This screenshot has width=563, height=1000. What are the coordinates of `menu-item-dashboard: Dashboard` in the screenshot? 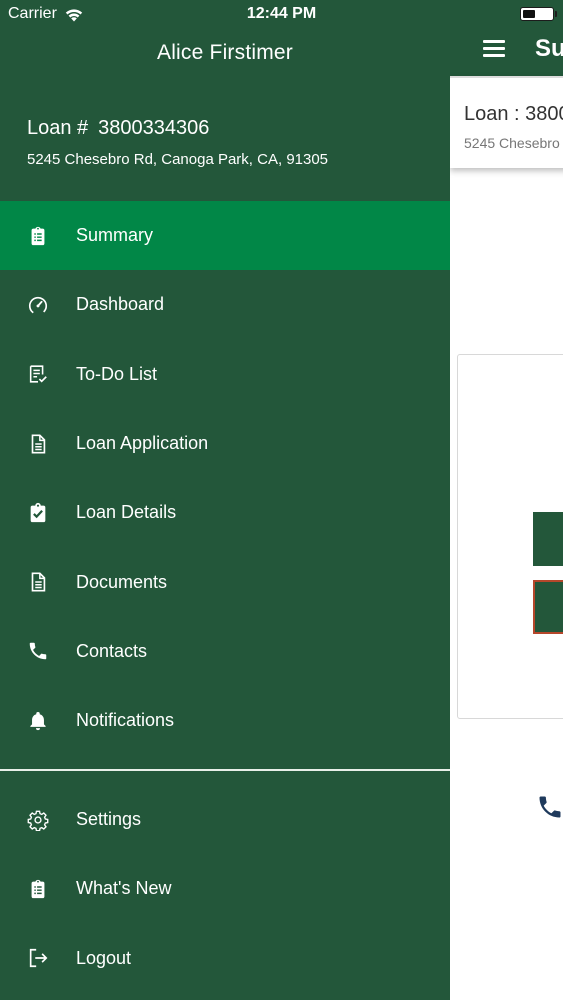 It's located at (225, 304).